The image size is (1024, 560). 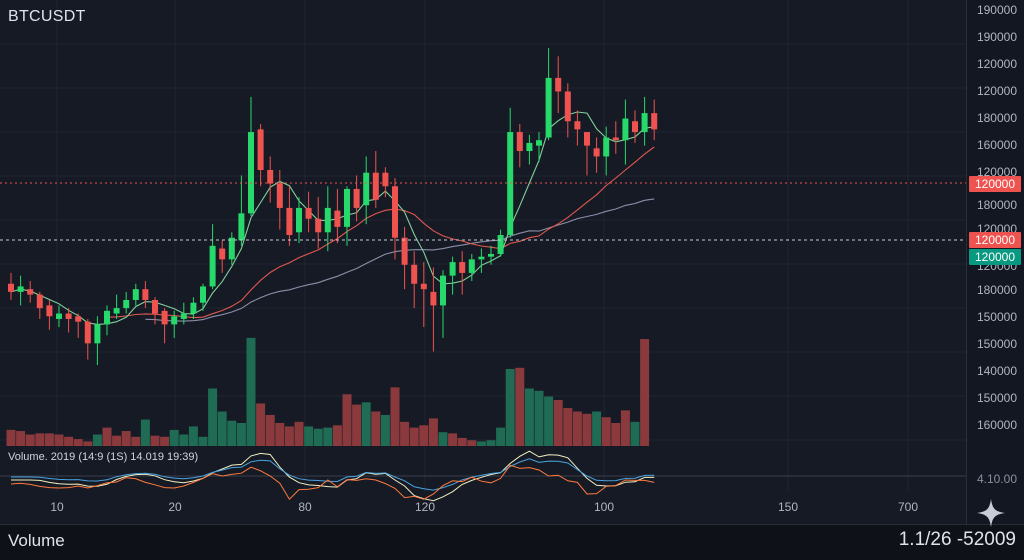 I want to click on sparkle-icon, so click(x=991, y=513).